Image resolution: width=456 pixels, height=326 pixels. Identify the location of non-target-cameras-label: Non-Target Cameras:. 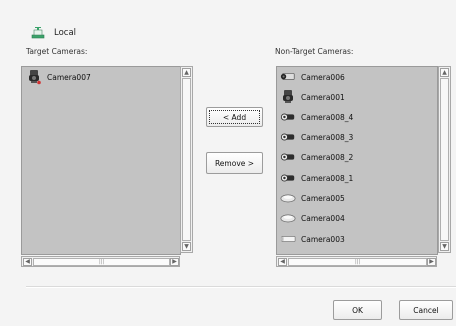
(314, 51).